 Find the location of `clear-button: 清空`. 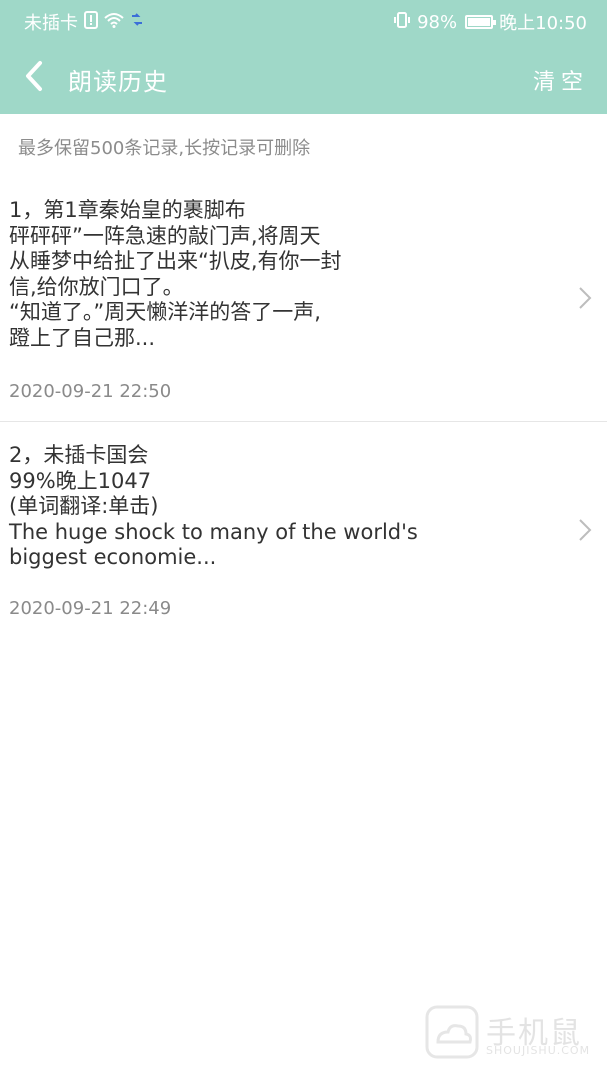

clear-button: 清空 is located at coordinates (561, 80).